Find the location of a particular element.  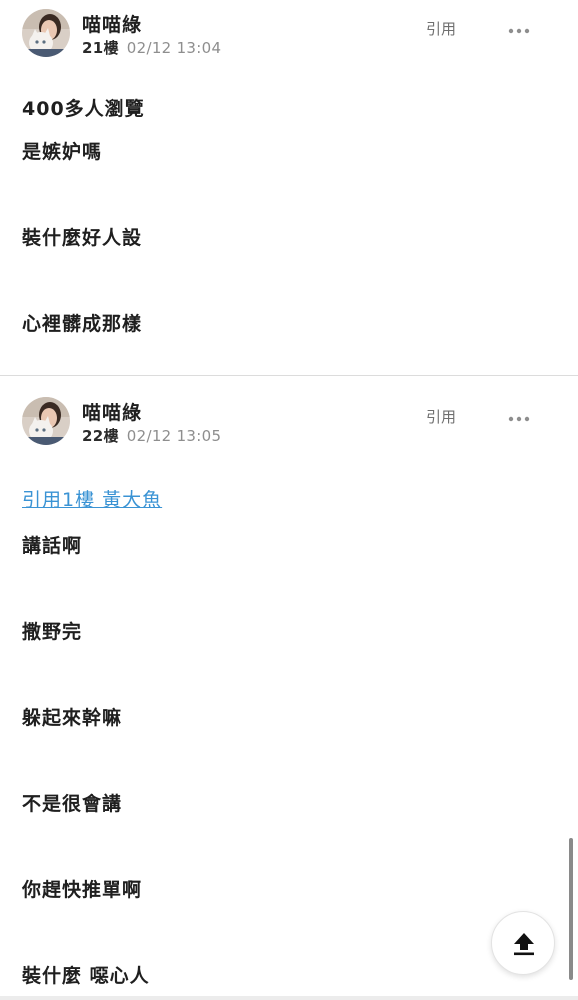

floor-number: 21樓 is located at coordinates (100, 48).